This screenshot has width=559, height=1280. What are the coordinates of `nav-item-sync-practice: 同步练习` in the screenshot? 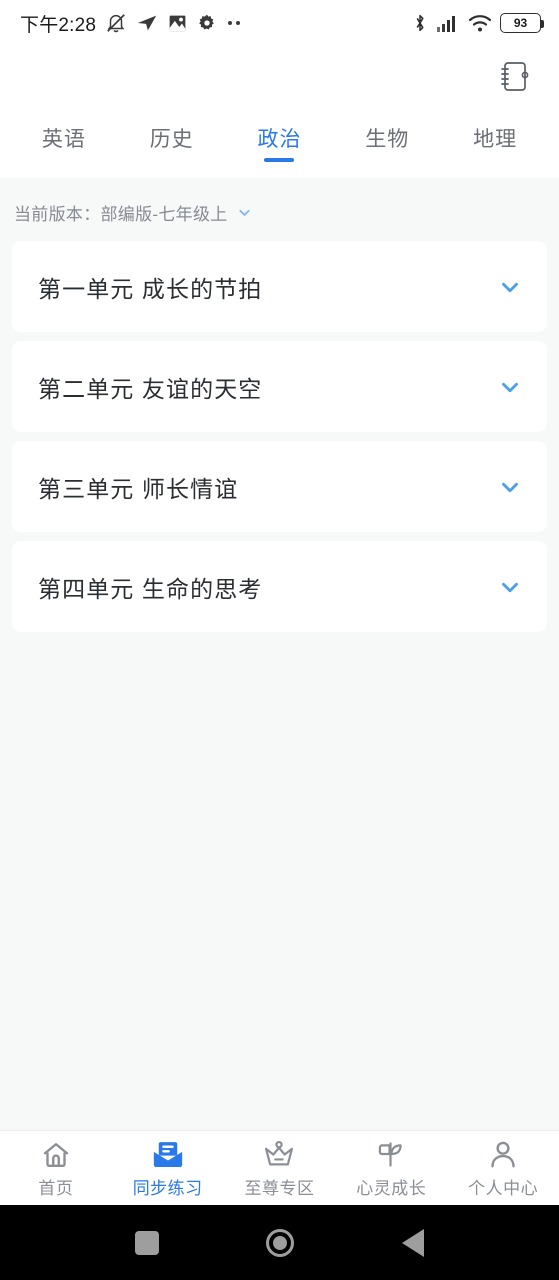 It's located at (168, 1168).